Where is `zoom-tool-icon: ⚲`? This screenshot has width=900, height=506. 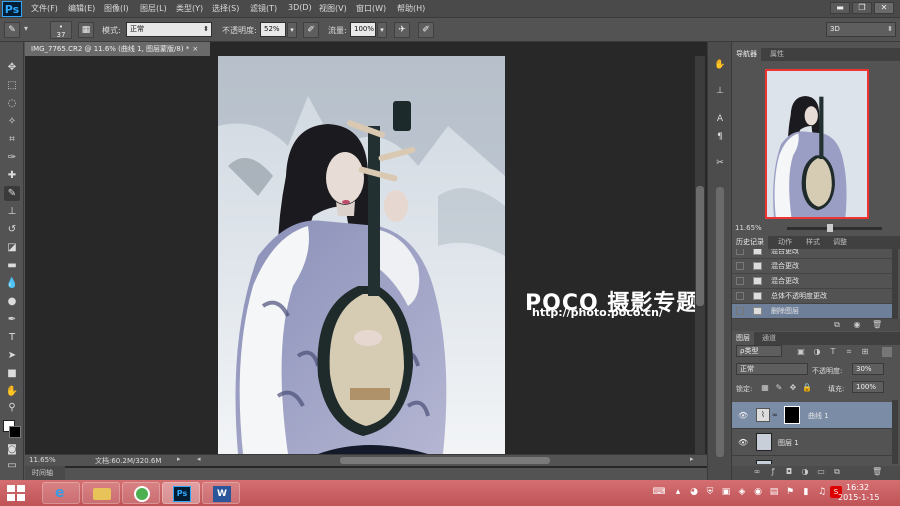
zoom-tool-icon: ⚲ is located at coordinates (12, 407).